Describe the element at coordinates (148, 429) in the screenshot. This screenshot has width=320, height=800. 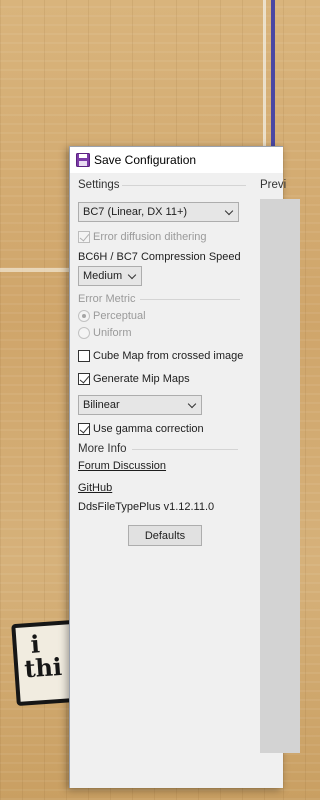
I see `gamma-correction-label: Use gamma correction` at that location.